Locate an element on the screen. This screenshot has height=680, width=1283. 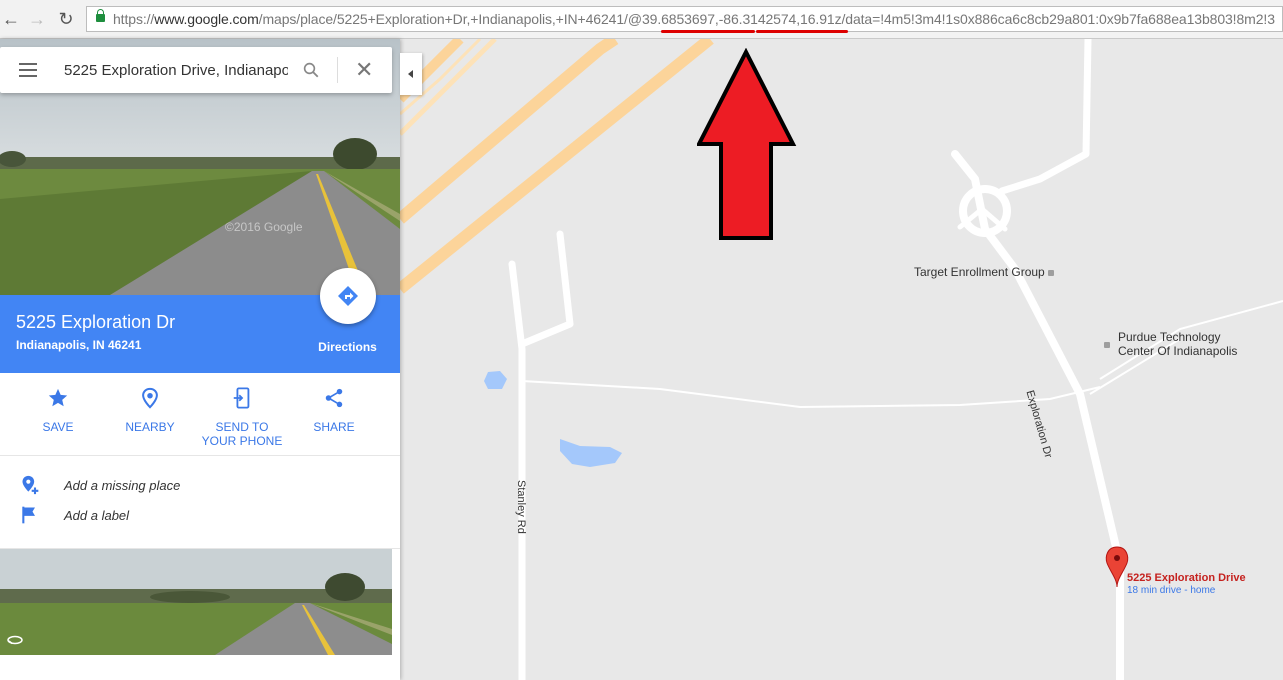
share-label: SHARE is located at coordinates (334, 427).